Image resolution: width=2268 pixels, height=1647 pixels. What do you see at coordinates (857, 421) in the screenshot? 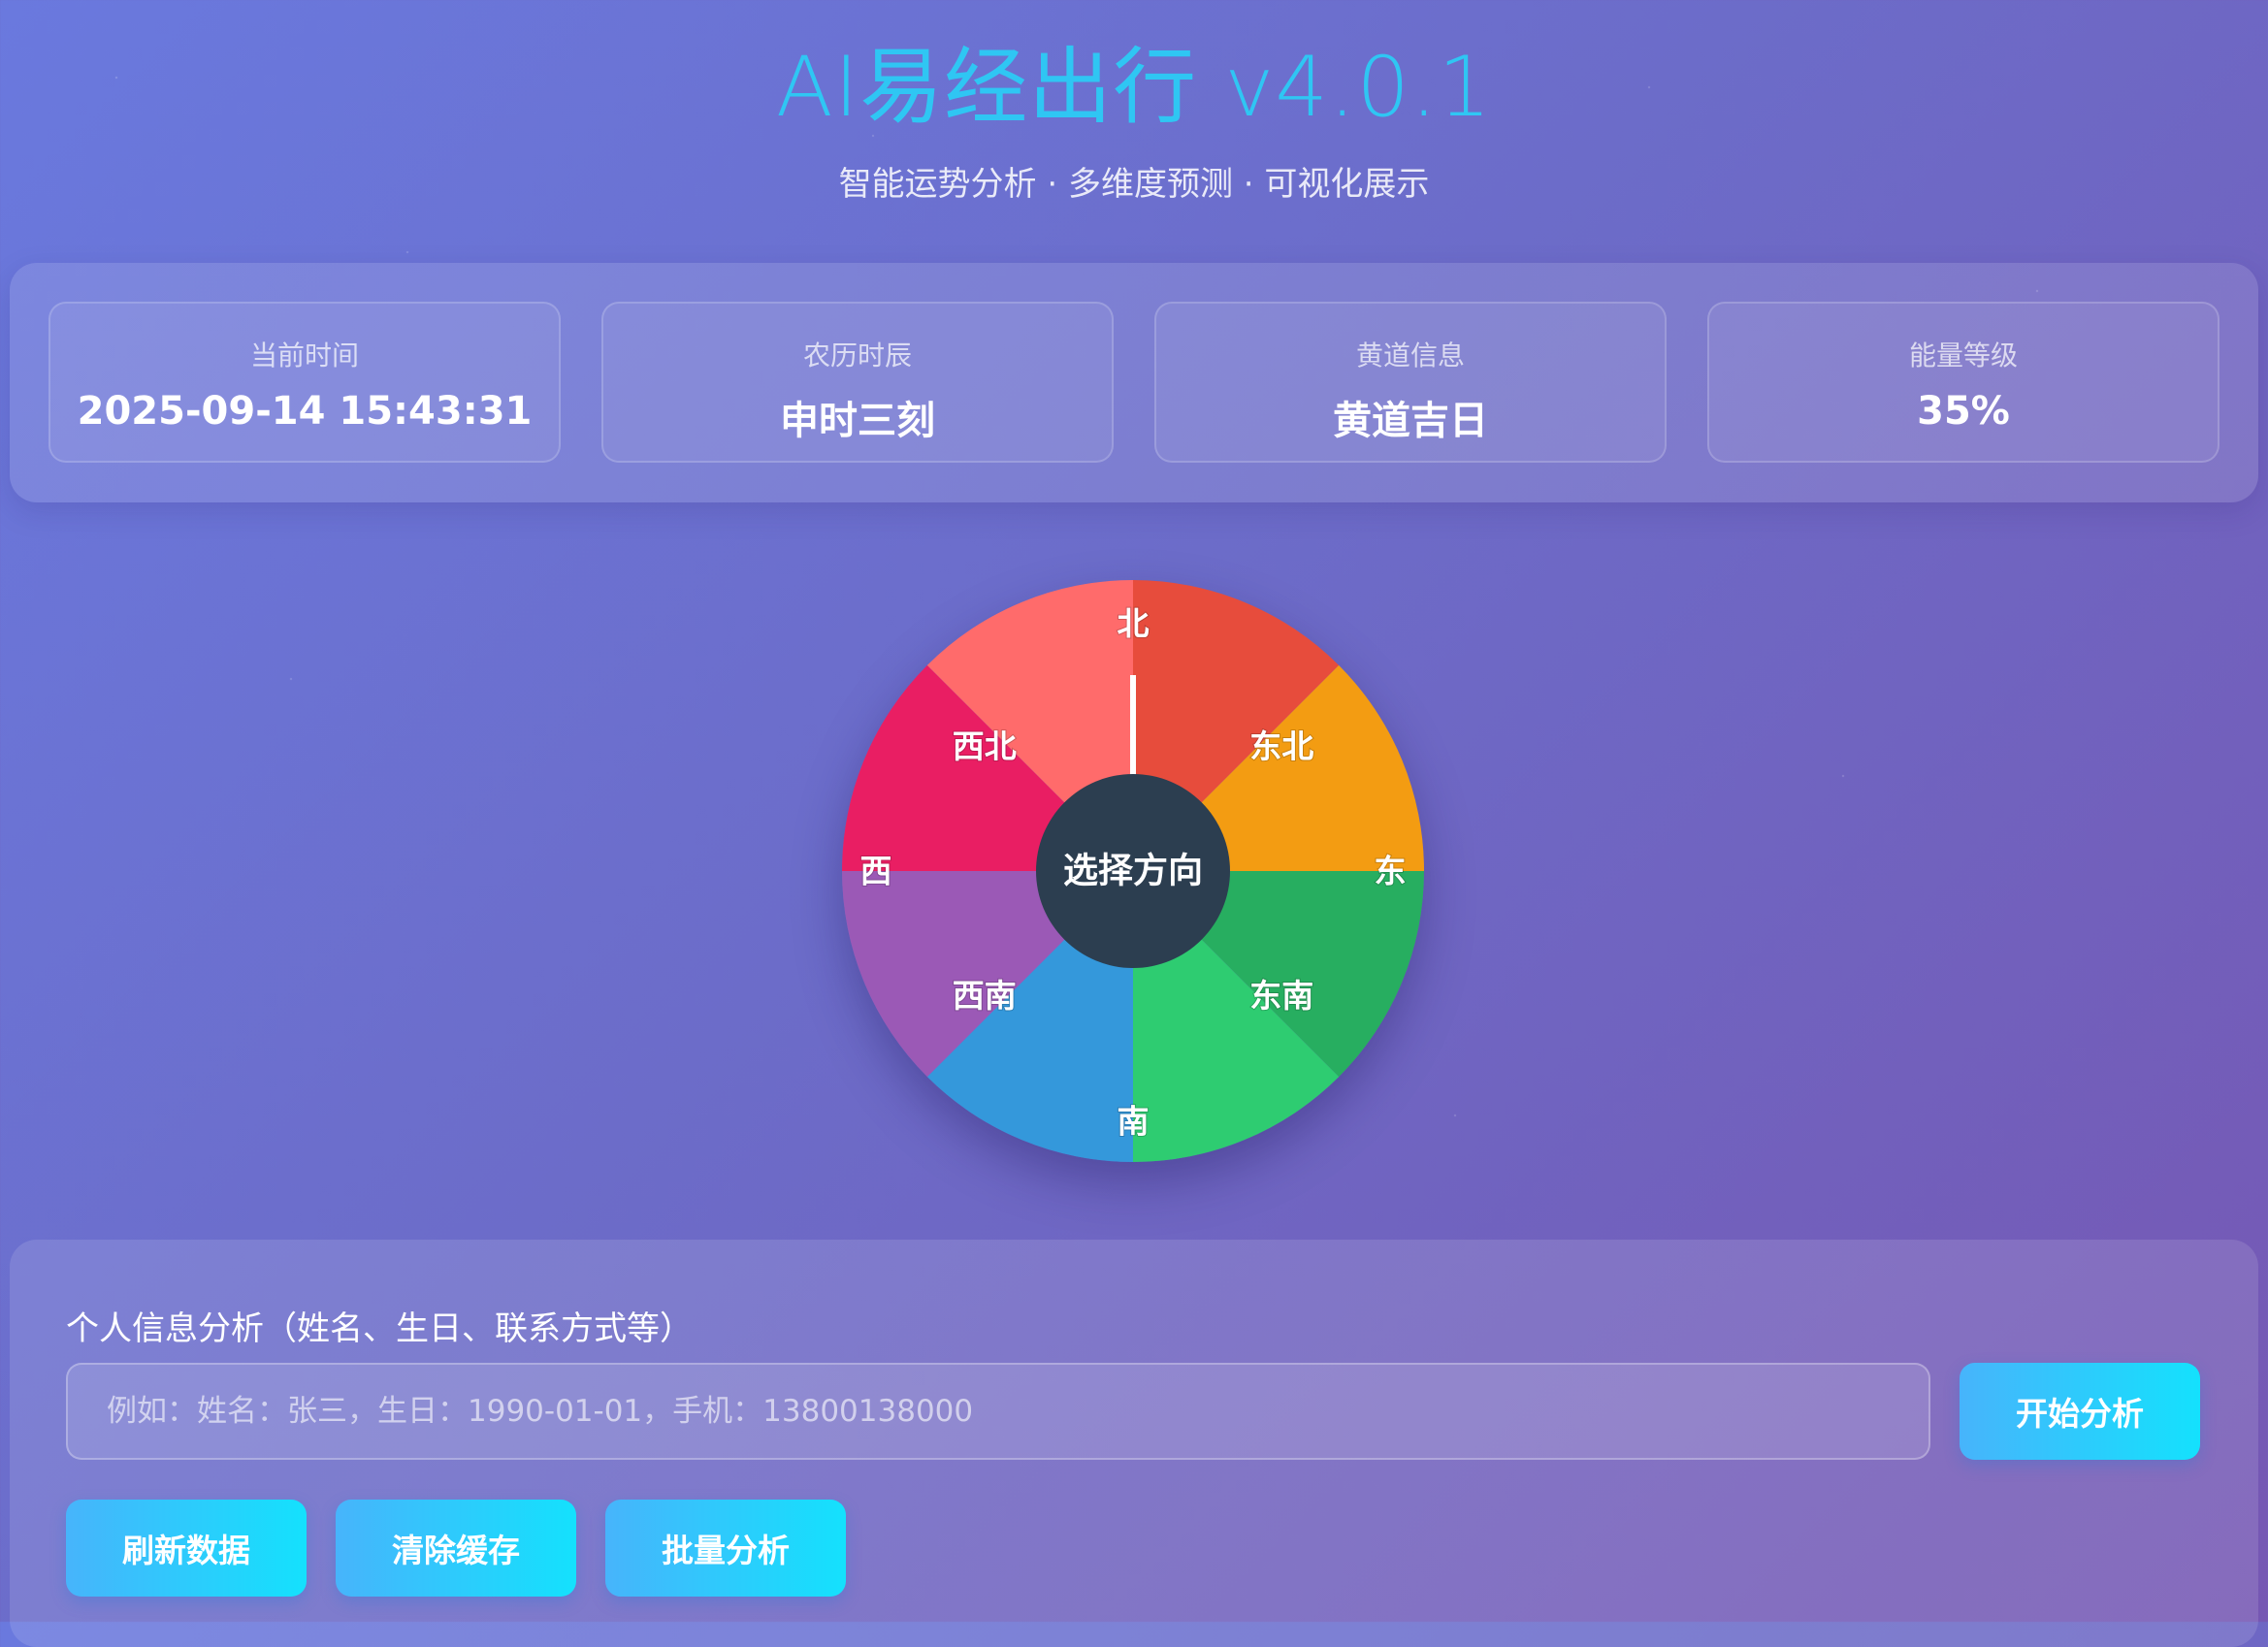
I see `lunar-hour-value: 申时三刻` at bounding box center [857, 421].